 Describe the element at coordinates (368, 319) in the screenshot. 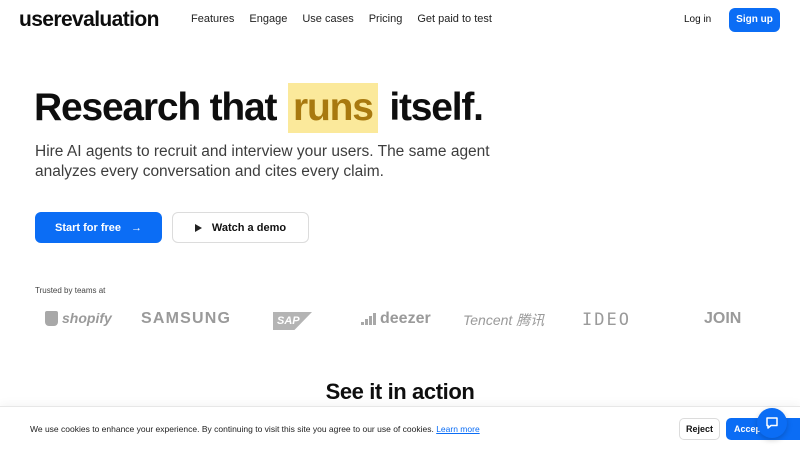

I see `deezer-bars-icon` at that location.